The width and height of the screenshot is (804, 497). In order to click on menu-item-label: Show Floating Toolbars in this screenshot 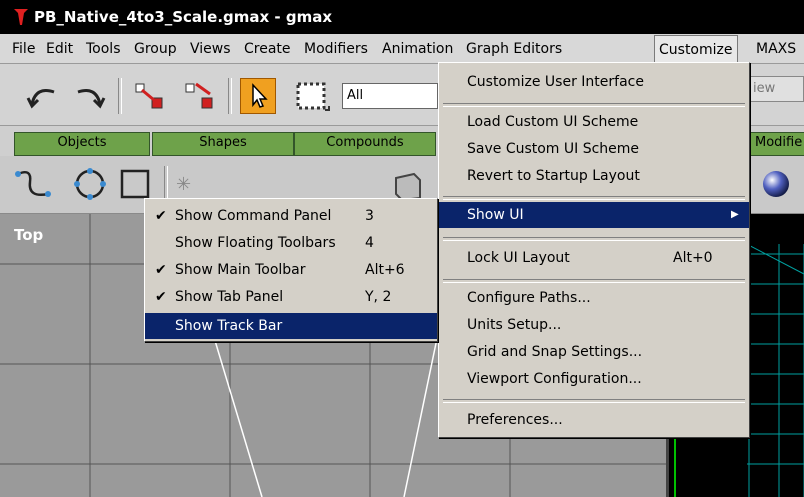, I will do `click(255, 243)`.